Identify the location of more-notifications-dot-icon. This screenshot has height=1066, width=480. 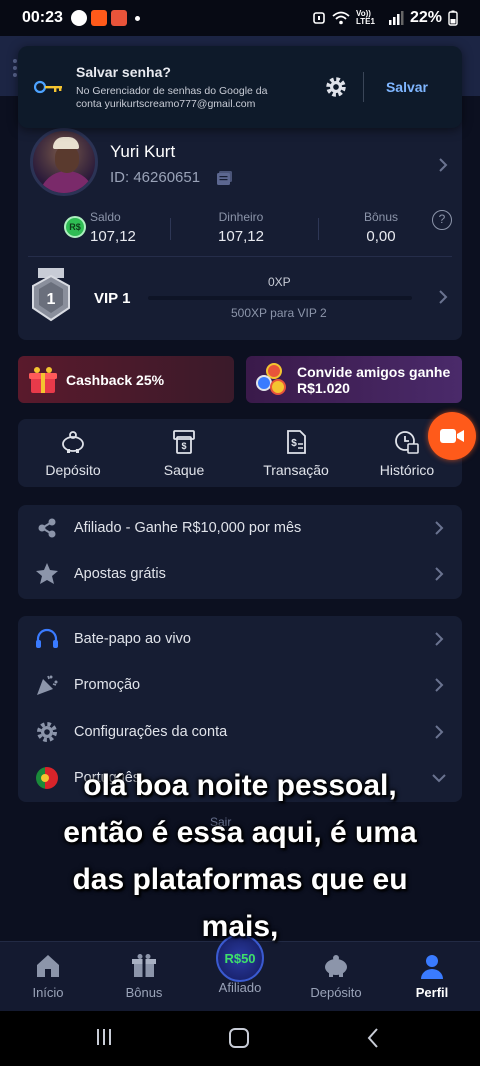
(137, 18).